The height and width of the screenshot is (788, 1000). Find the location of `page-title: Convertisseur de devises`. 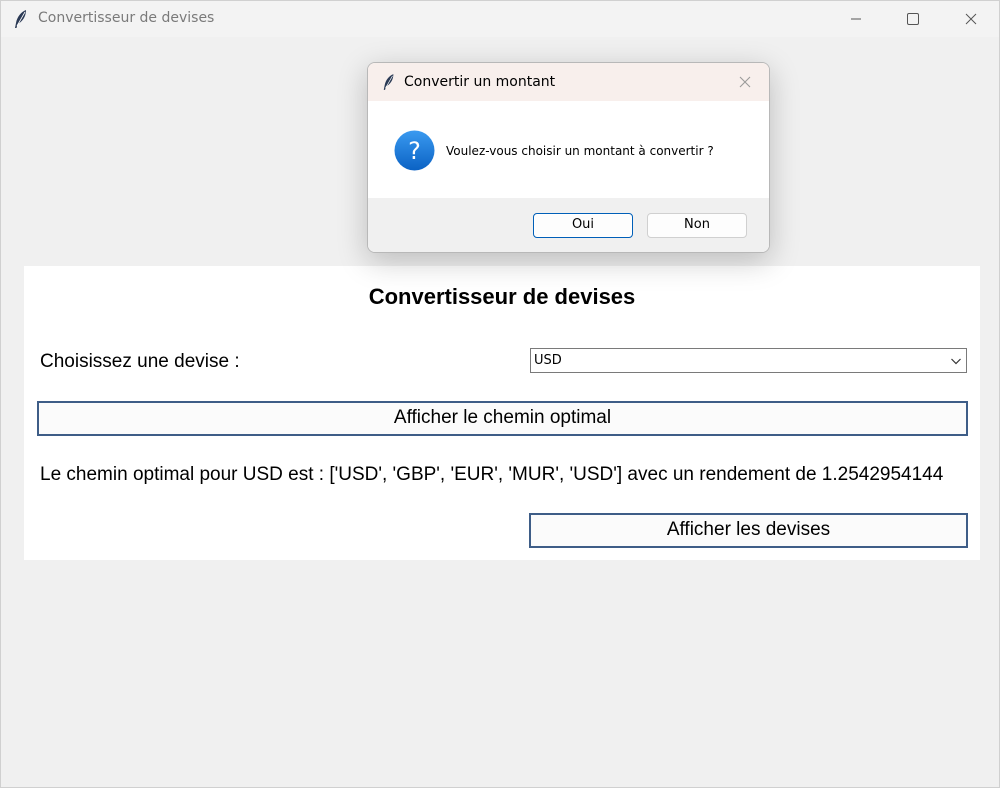

page-title: Convertisseur de devises is located at coordinates (502, 296).